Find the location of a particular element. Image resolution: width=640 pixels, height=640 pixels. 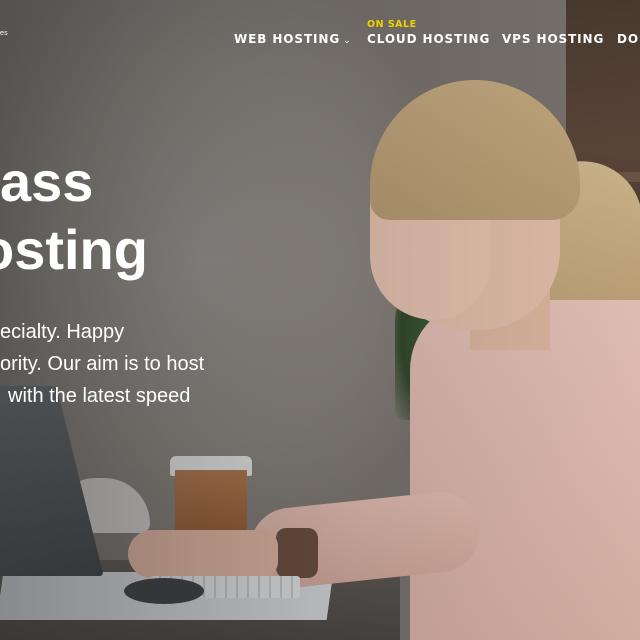

nav-cloud-hosting: CLOUD HOSTING is located at coordinates (428, 39).